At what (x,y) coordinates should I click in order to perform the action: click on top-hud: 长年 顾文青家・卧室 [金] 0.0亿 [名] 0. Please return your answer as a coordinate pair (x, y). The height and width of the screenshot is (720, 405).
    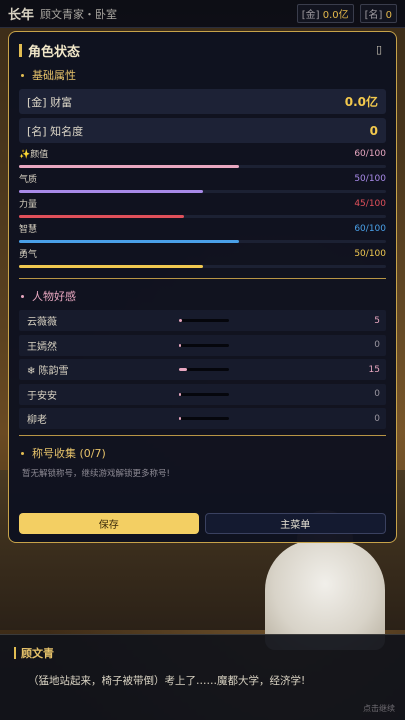
    Looking at the image, I should click on (202, 14).